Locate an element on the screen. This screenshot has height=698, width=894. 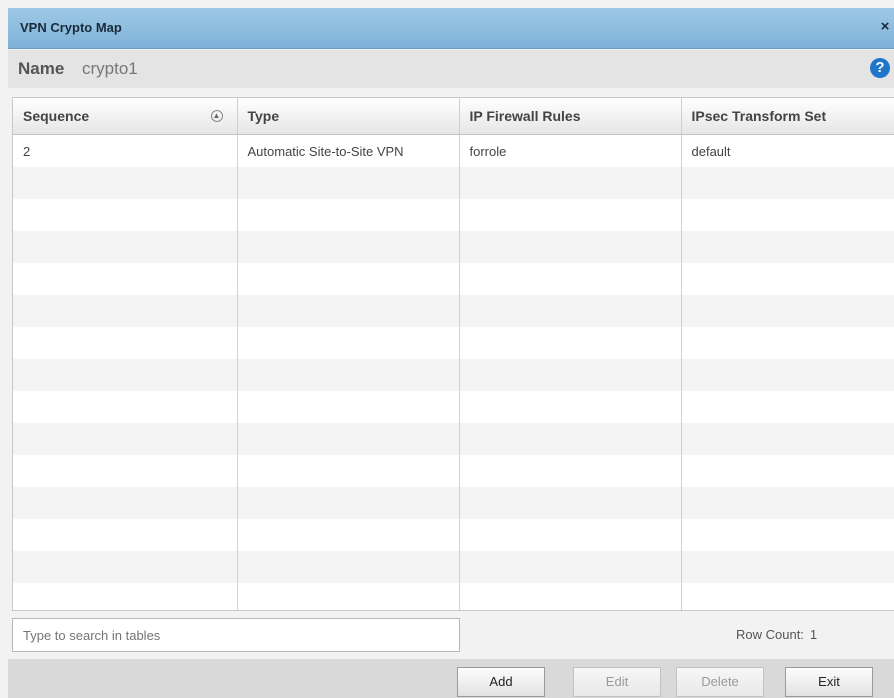
add-button: Add is located at coordinates (501, 682).